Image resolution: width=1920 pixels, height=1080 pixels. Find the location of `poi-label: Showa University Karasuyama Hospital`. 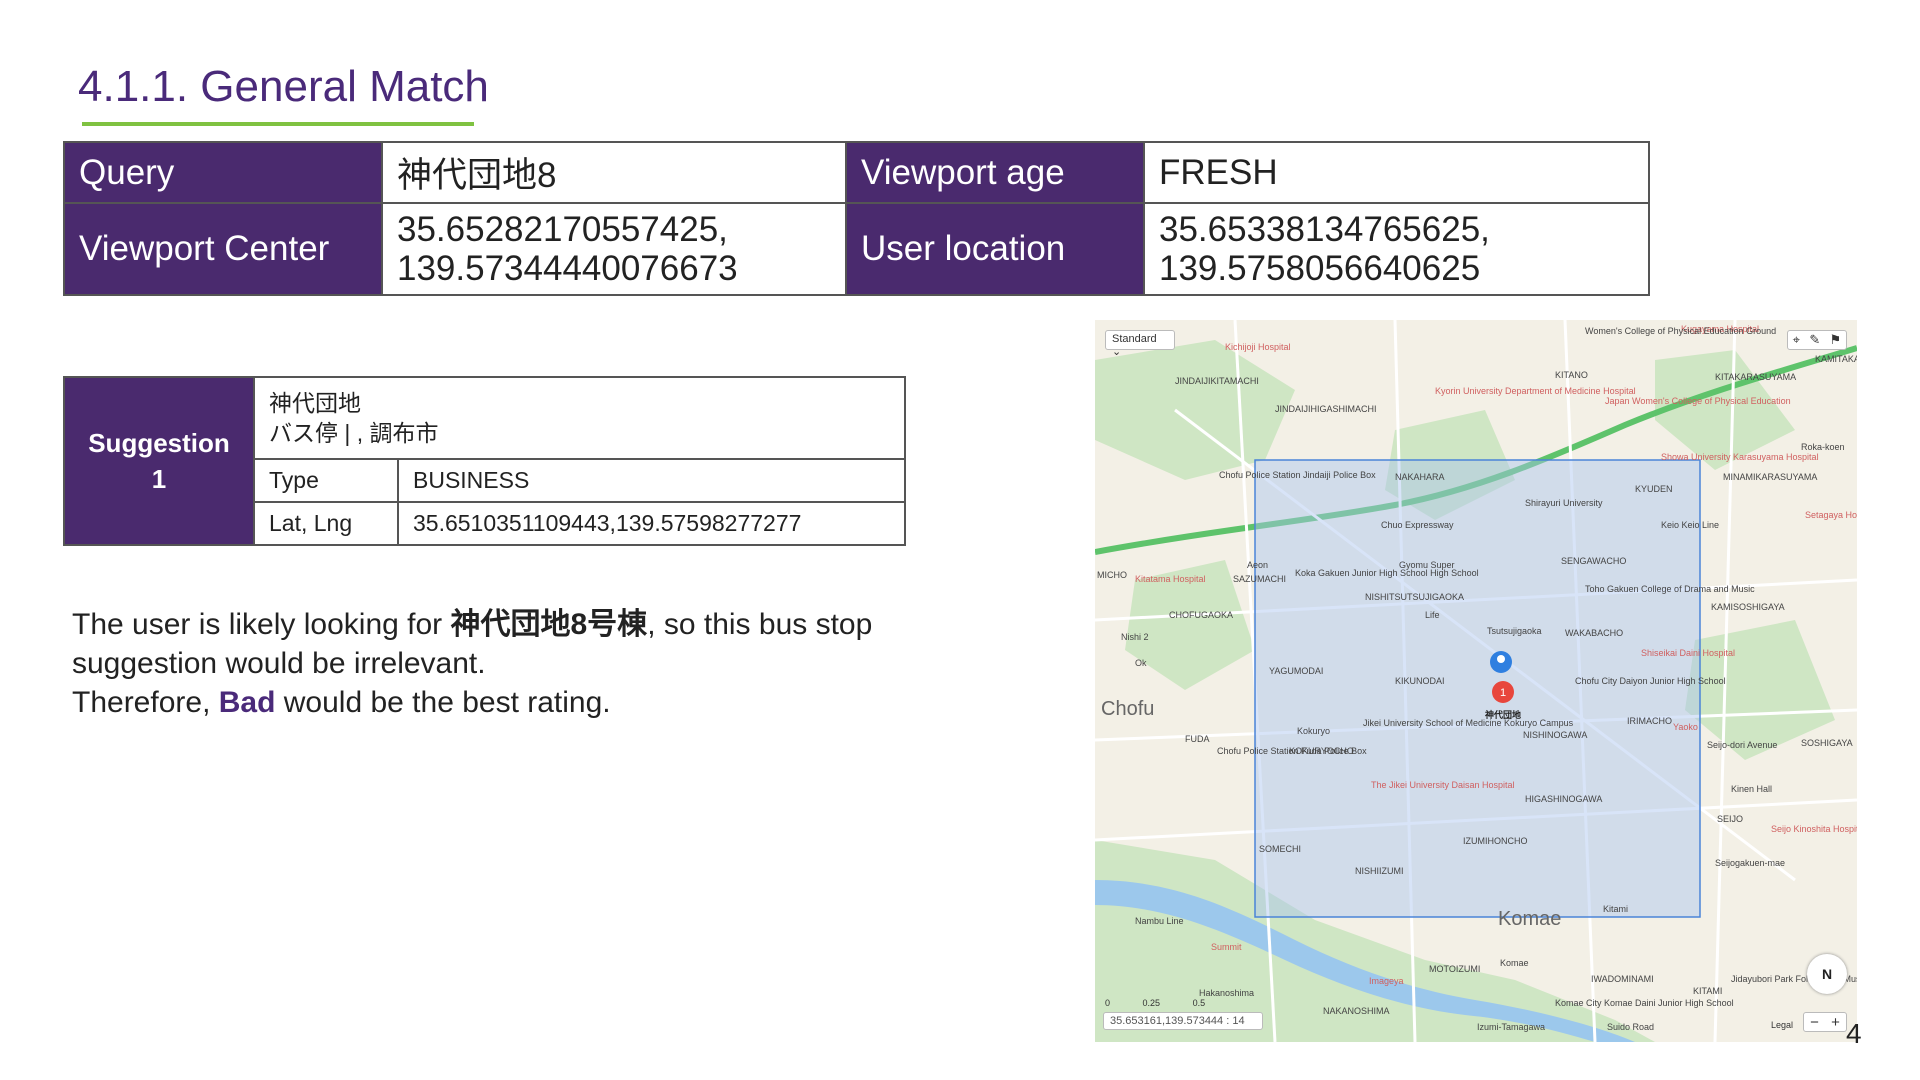

poi-label: Showa University Karasuyama Hospital is located at coordinates (1740, 457).